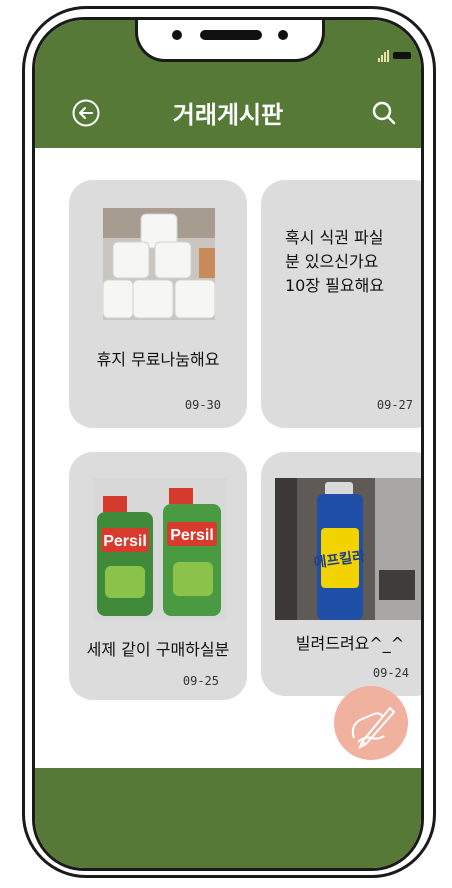 The image size is (452, 888). What do you see at coordinates (402, 55) in the screenshot?
I see `battery-icon` at bounding box center [402, 55].